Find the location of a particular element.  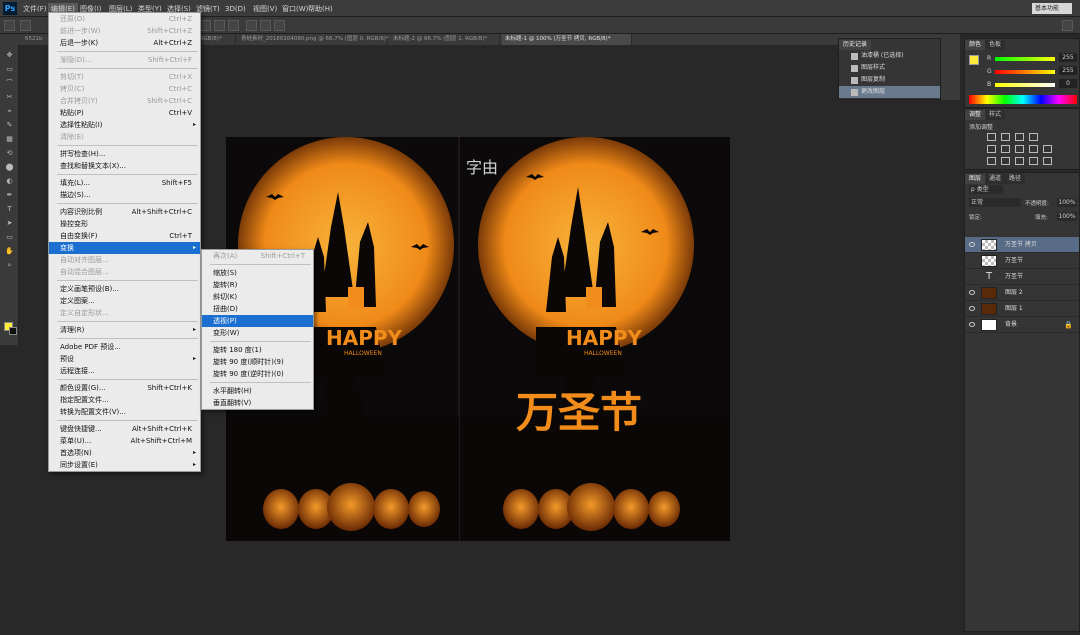

tool-icon: ⌖ is located at coordinates (9, 111).